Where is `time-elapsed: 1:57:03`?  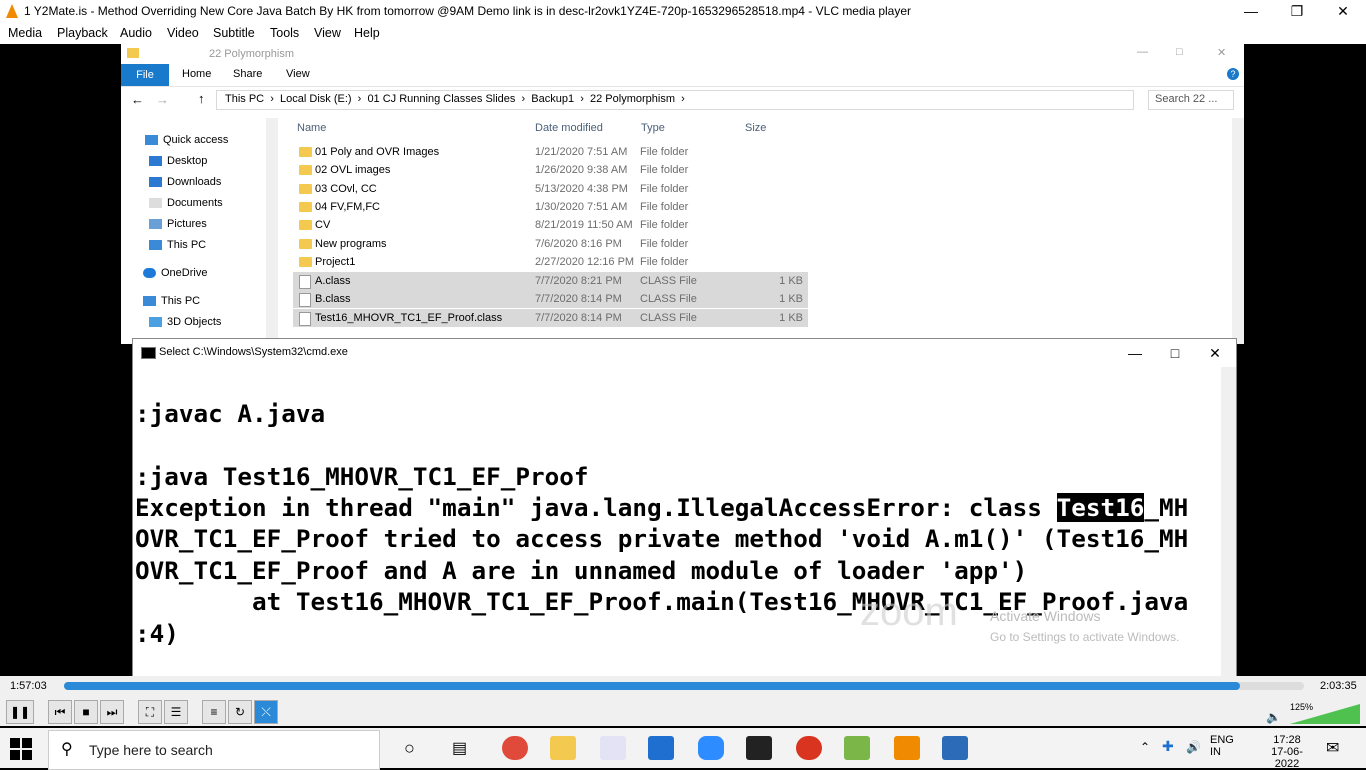 time-elapsed: 1:57:03 is located at coordinates (28, 686).